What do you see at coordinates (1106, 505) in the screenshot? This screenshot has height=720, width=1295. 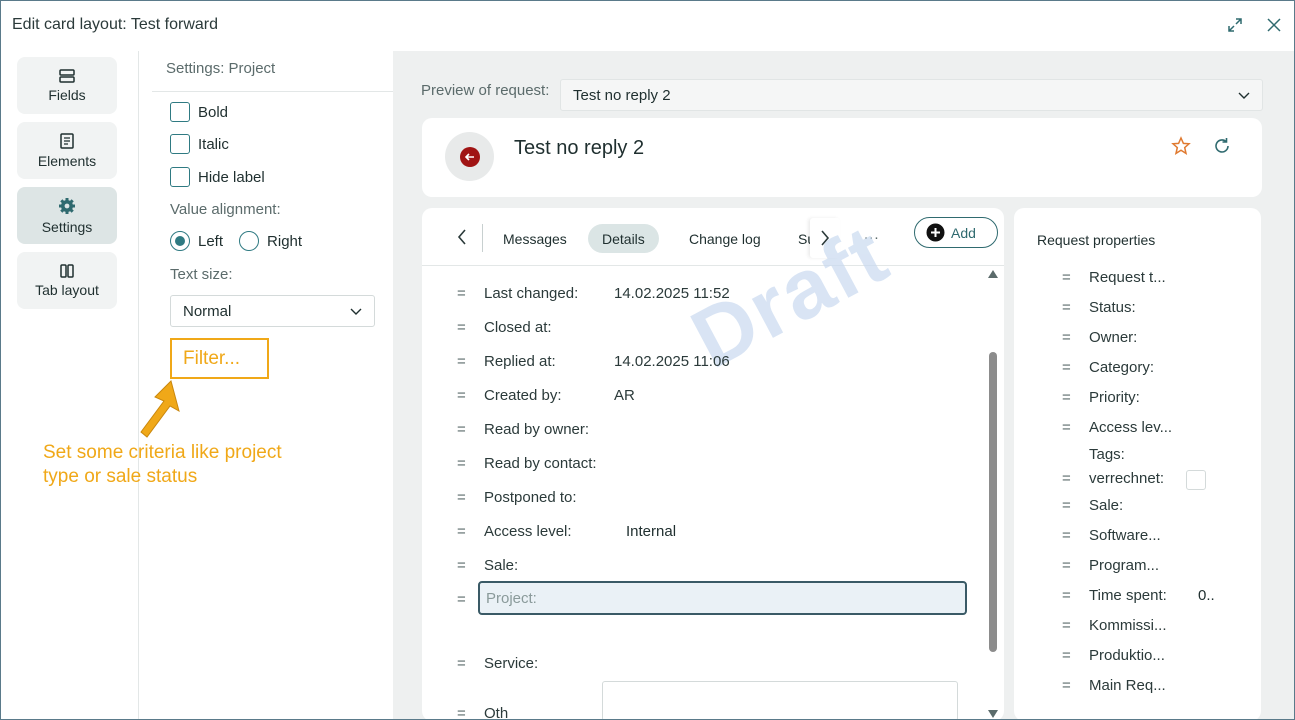 I see `property-label: Sale:` at bounding box center [1106, 505].